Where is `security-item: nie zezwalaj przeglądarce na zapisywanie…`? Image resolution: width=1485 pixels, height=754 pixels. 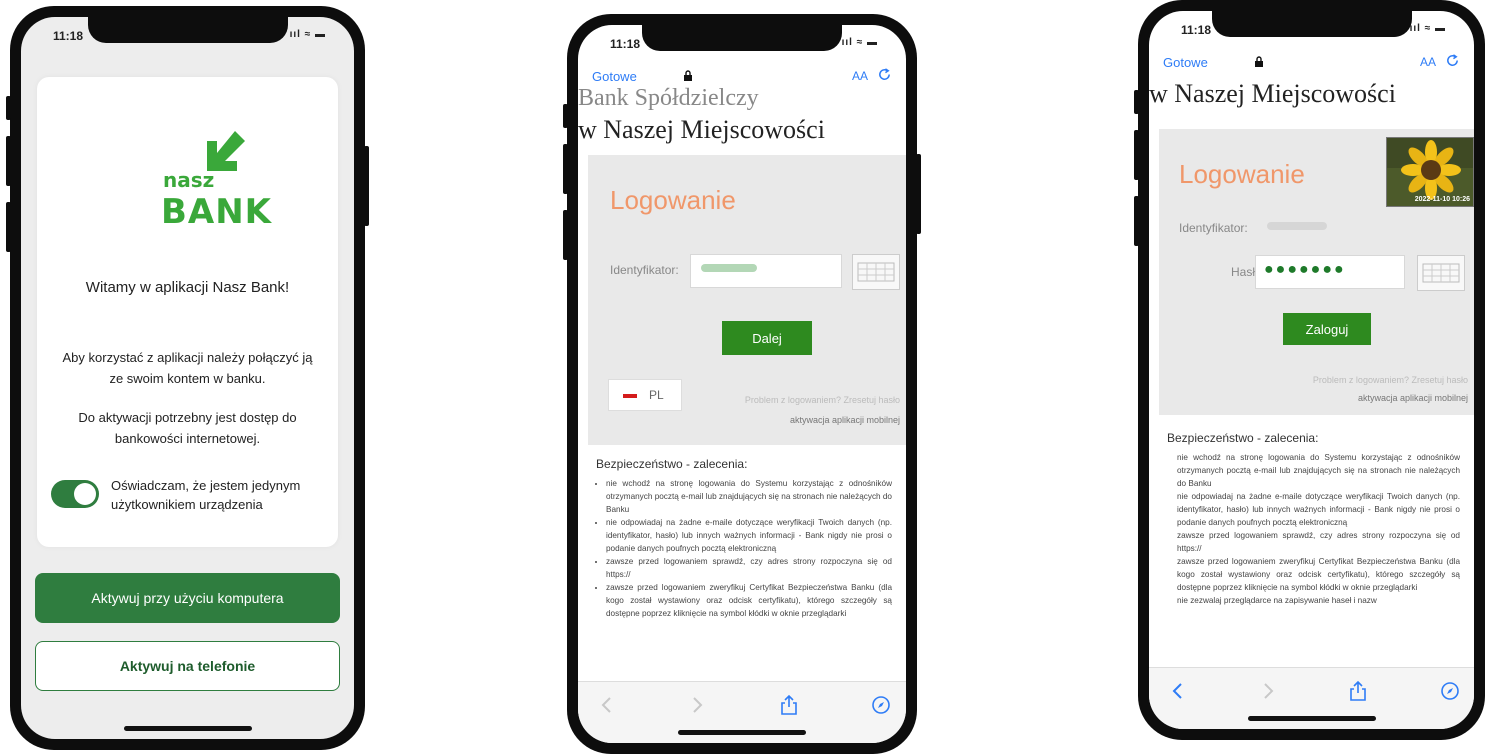 security-item: nie zezwalaj przeglądarce na zapisywanie… is located at coordinates (1318, 600).